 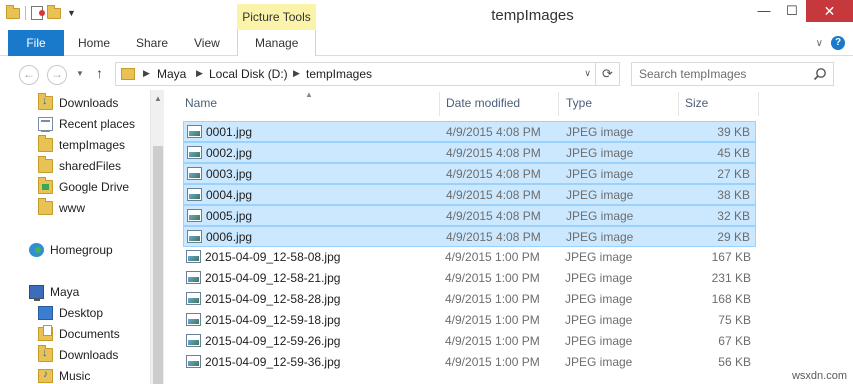 I want to click on tab-home: Home, so click(x=94, y=43).